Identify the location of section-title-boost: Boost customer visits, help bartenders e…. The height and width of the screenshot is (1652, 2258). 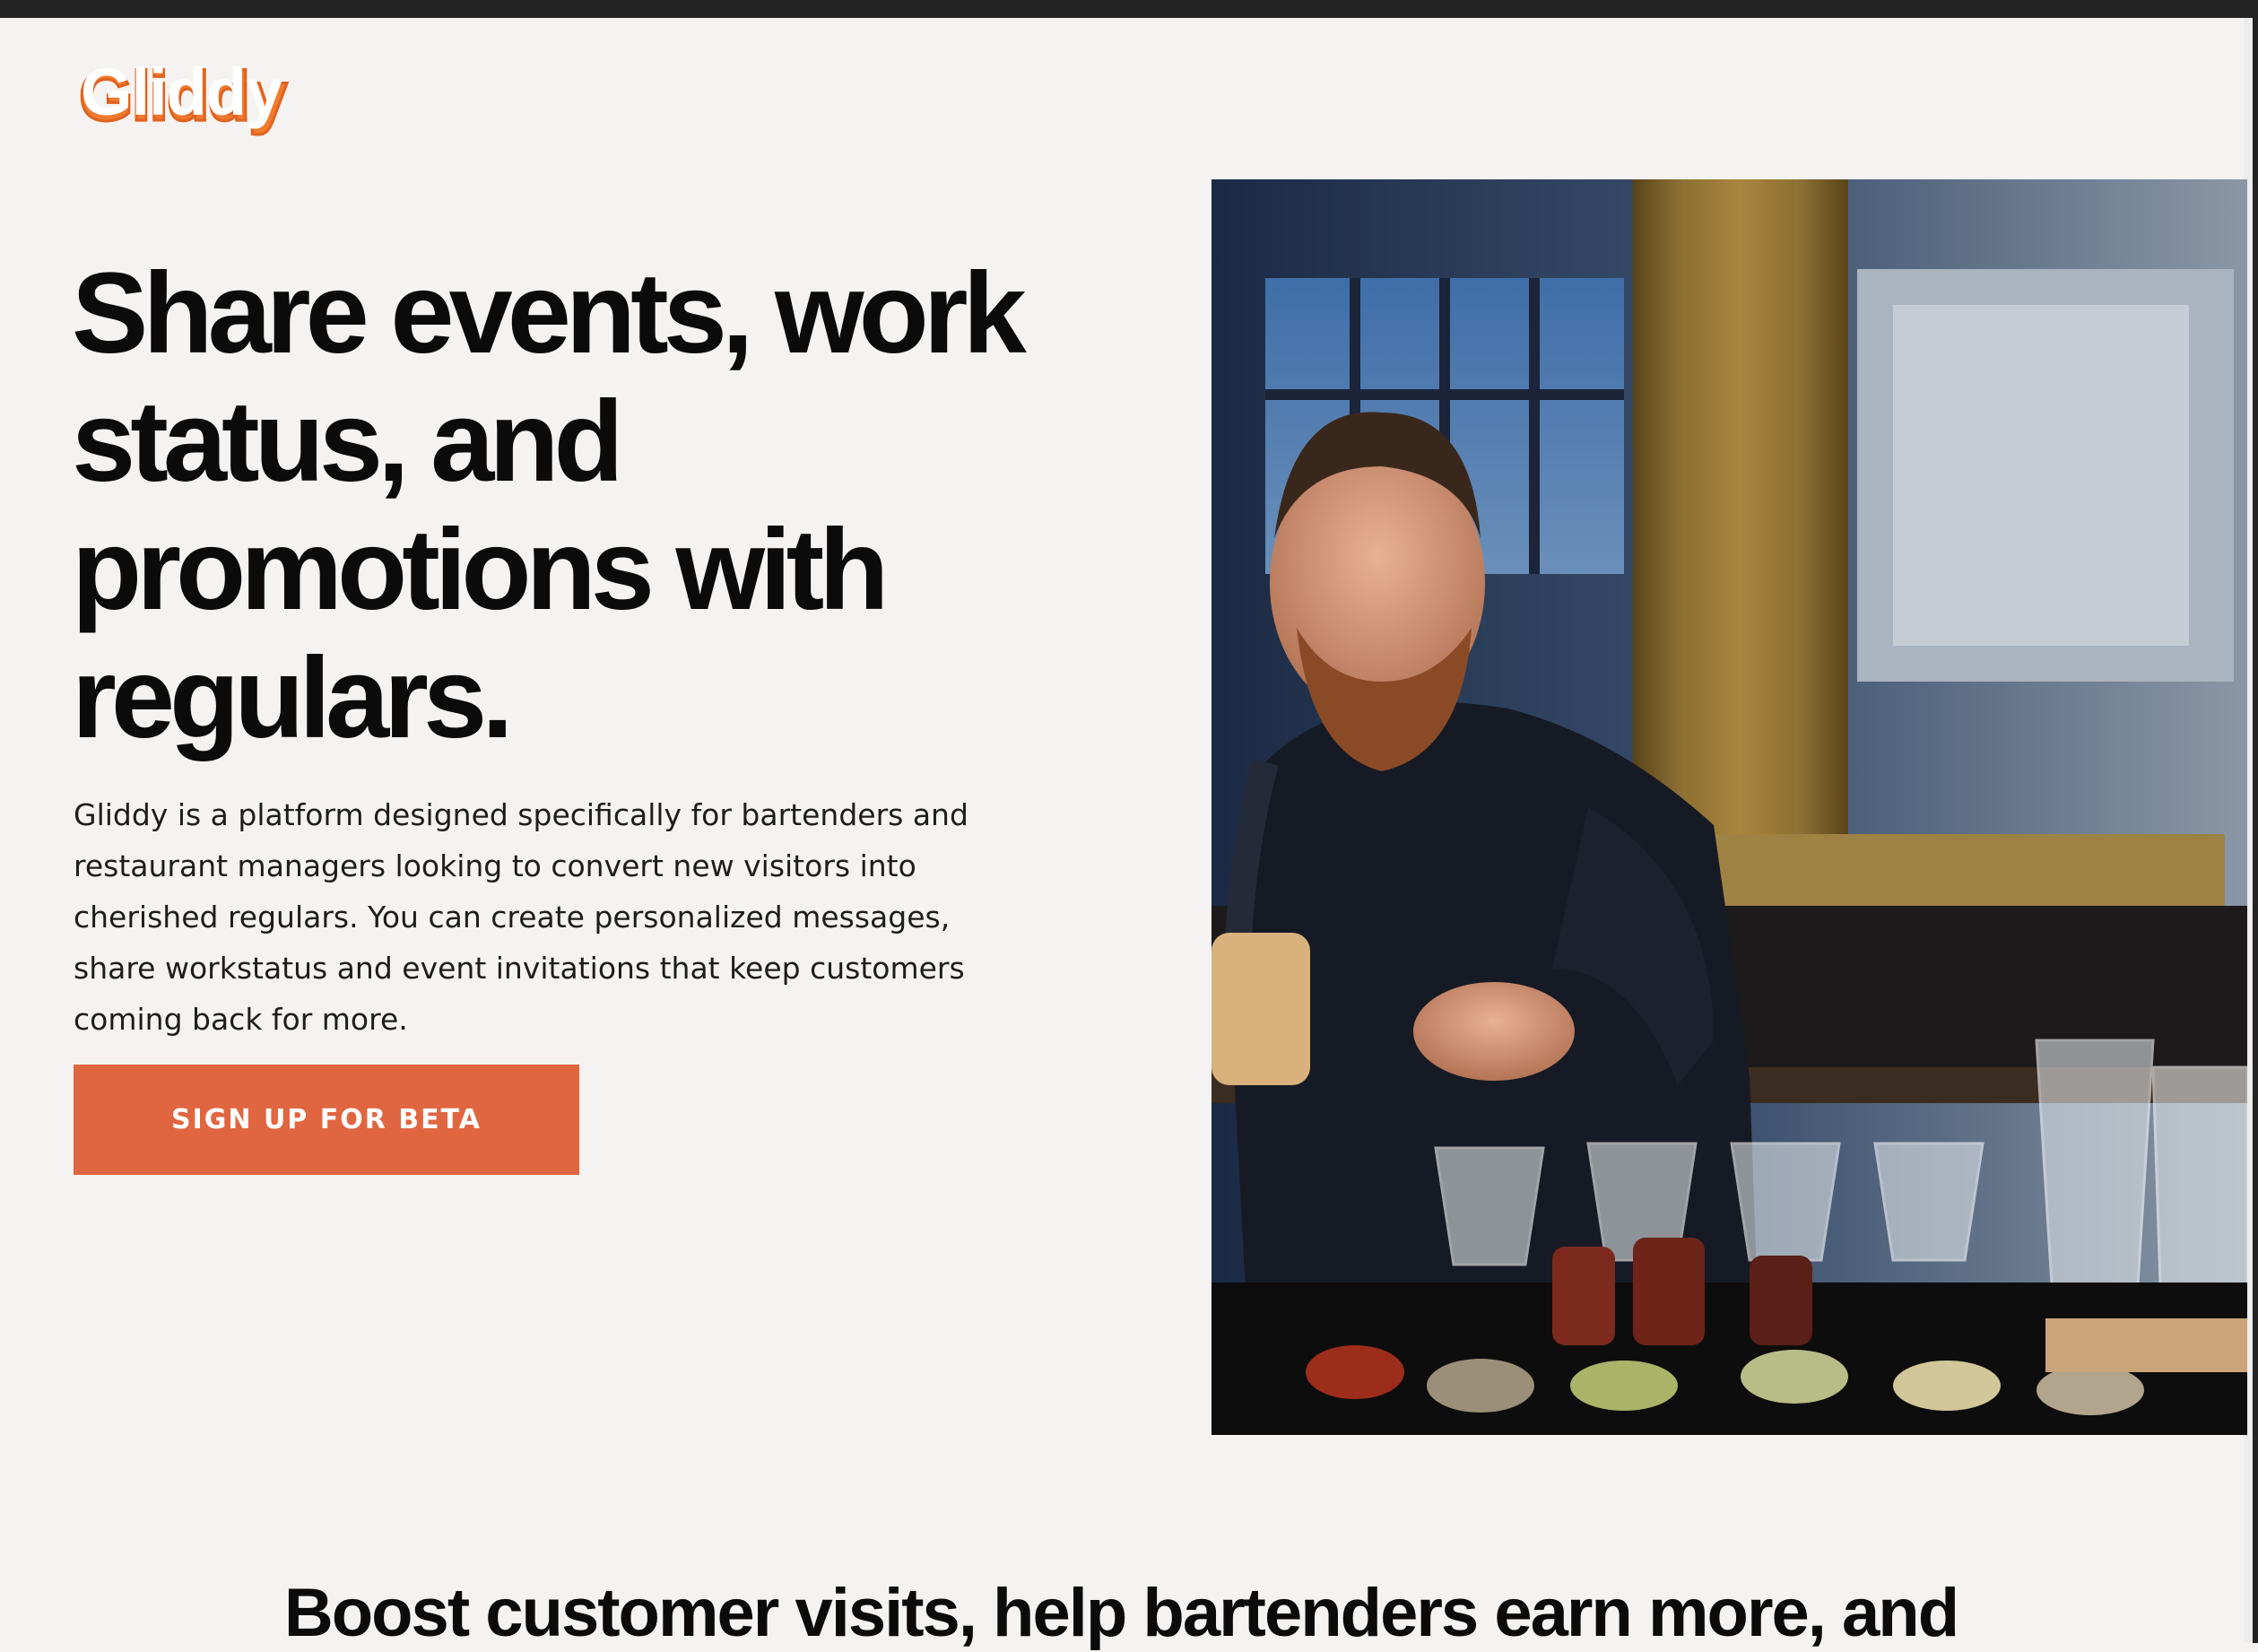
(1121, 1613).